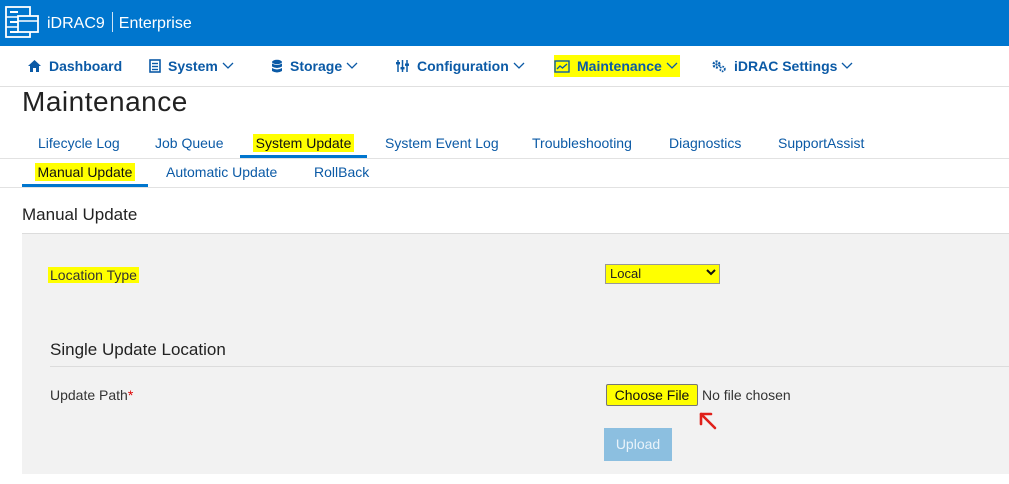  Describe the element at coordinates (86, 66) in the screenshot. I see `nav-dashboard-label: Dashboard` at that location.